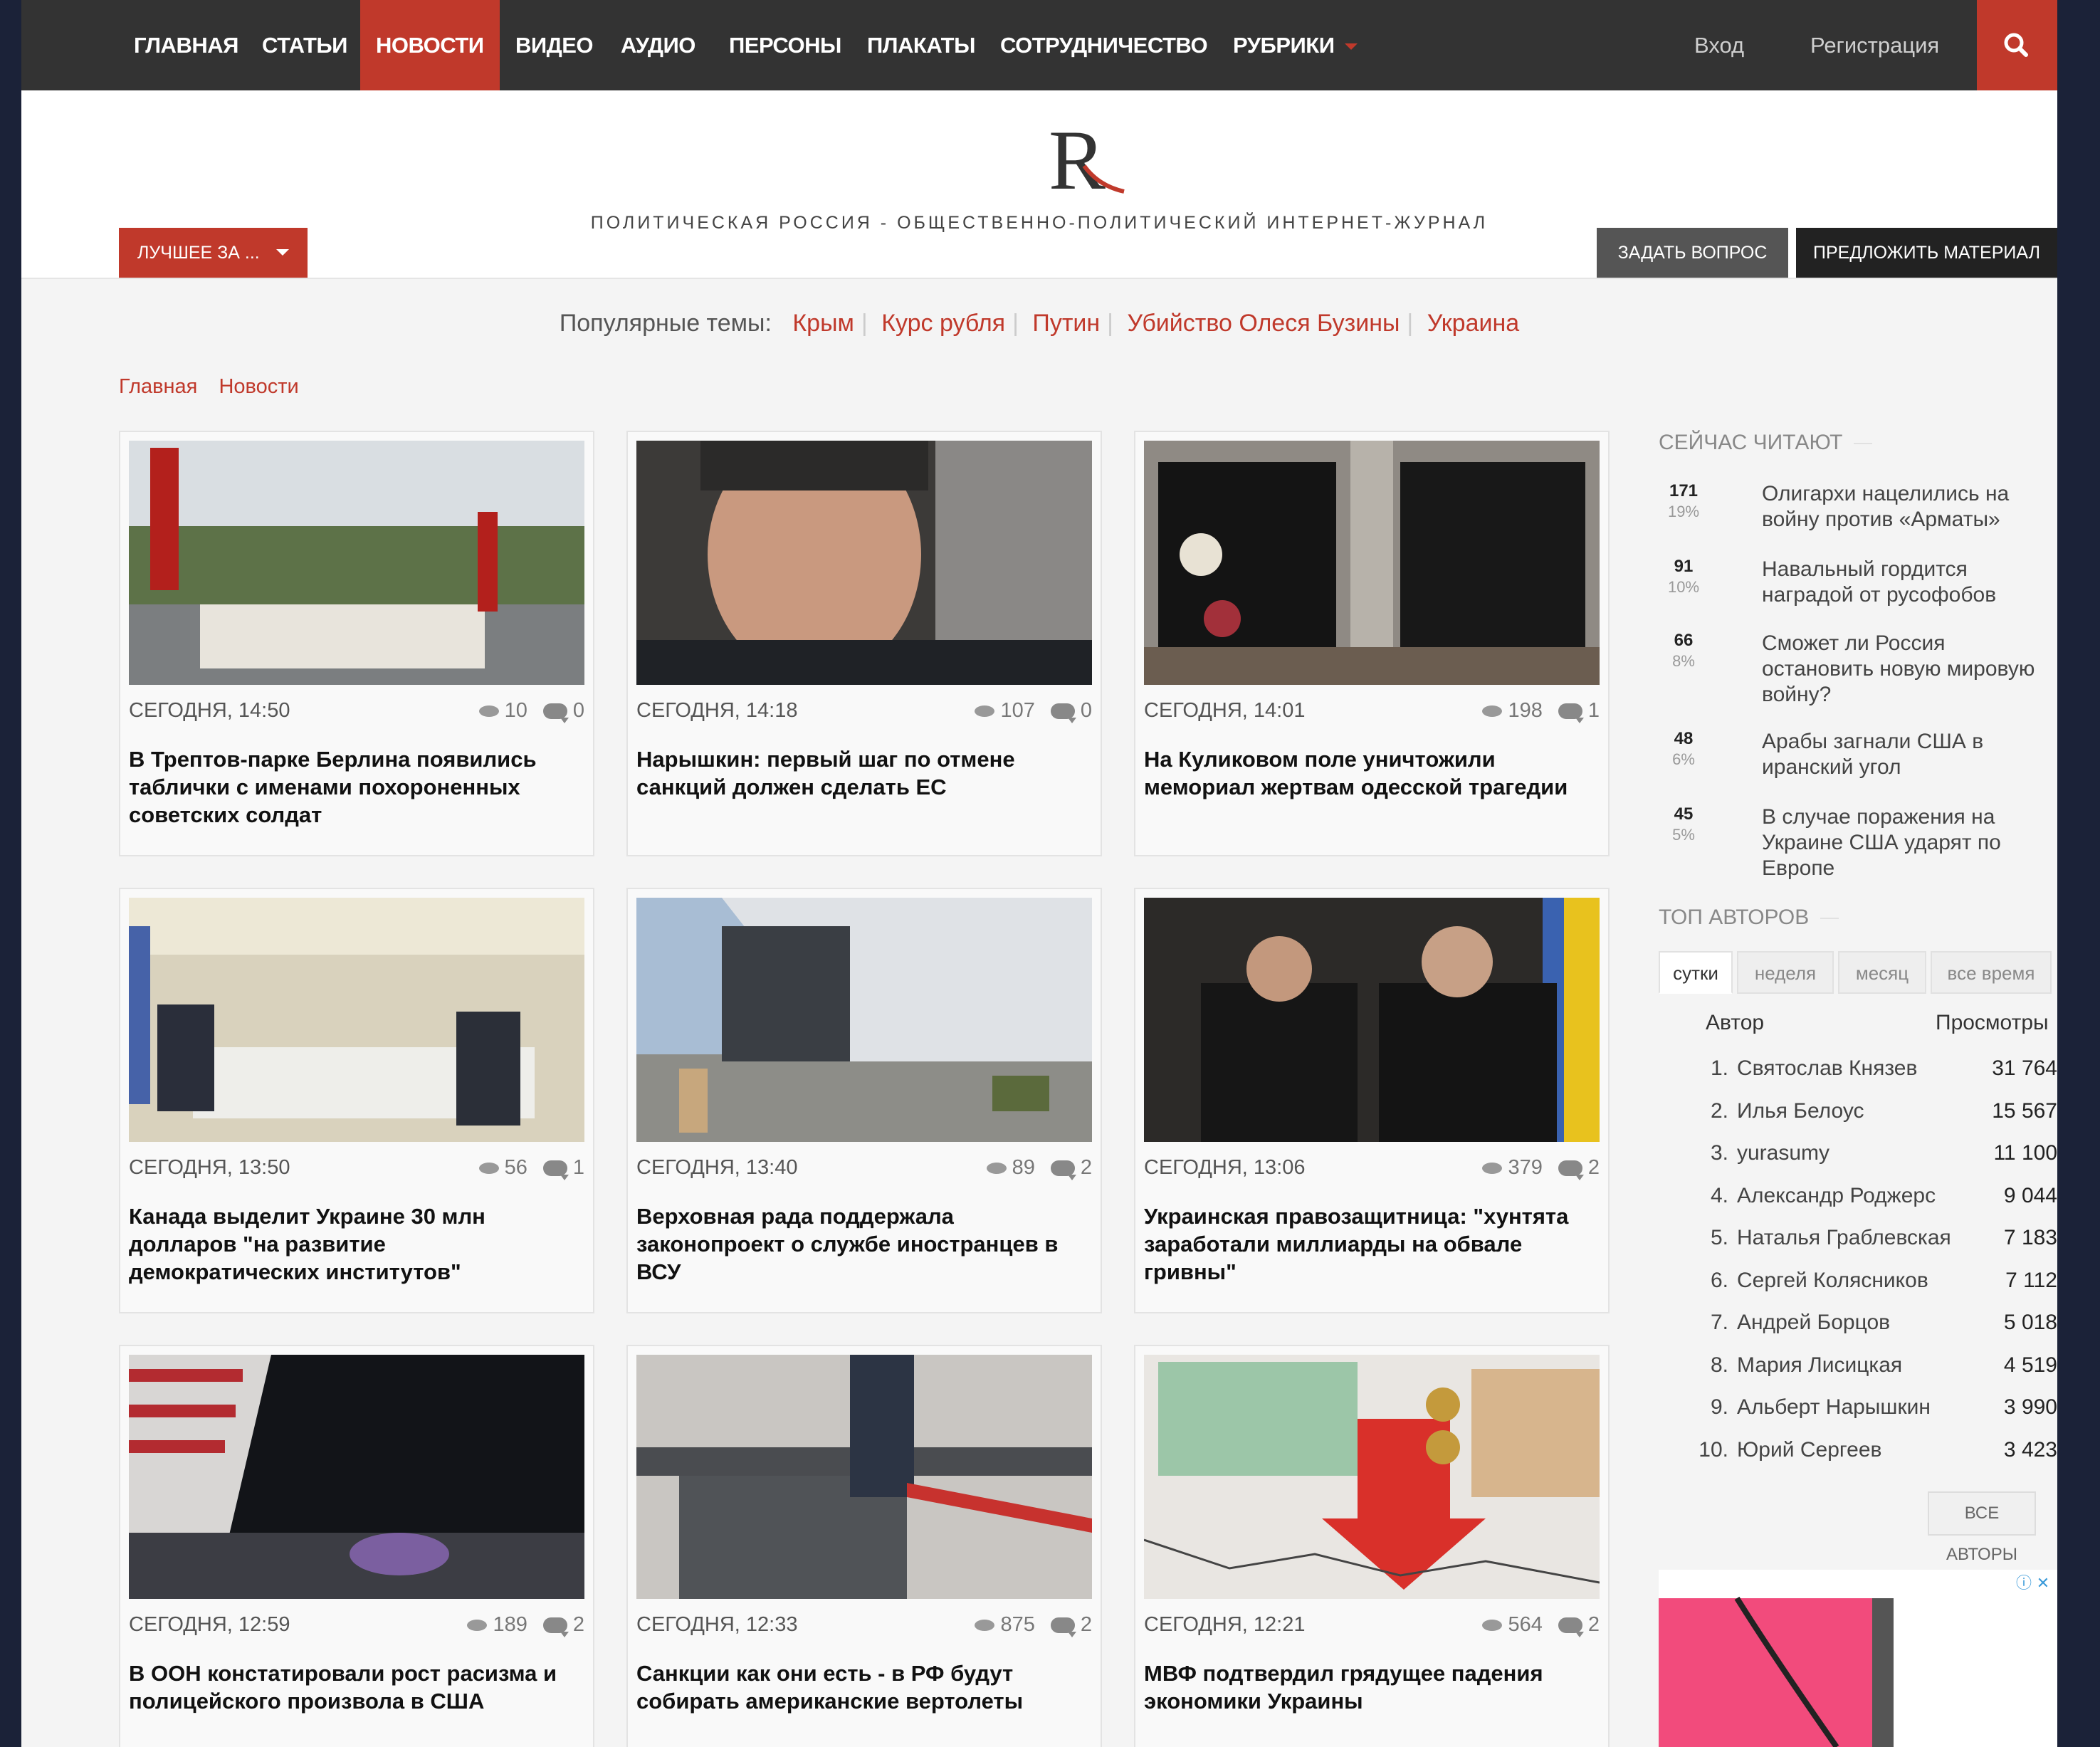 Image resolution: width=2100 pixels, height=1747 pixels. What do you see at coordinates (1263, 323) in the screenshot?
I see `topic-link: Убийство Олеся Бузины` at bounding box center [1263, 323].